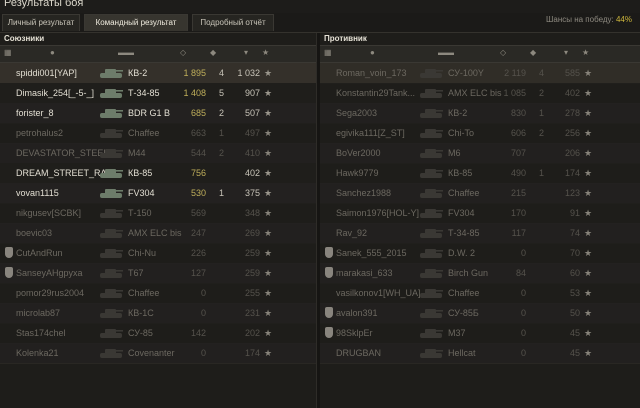 The width and height of the screenshot is (640, 408). I want to click on table-row: CutAndRun Chi-Nu 226 259 ★, so click(158, 253).